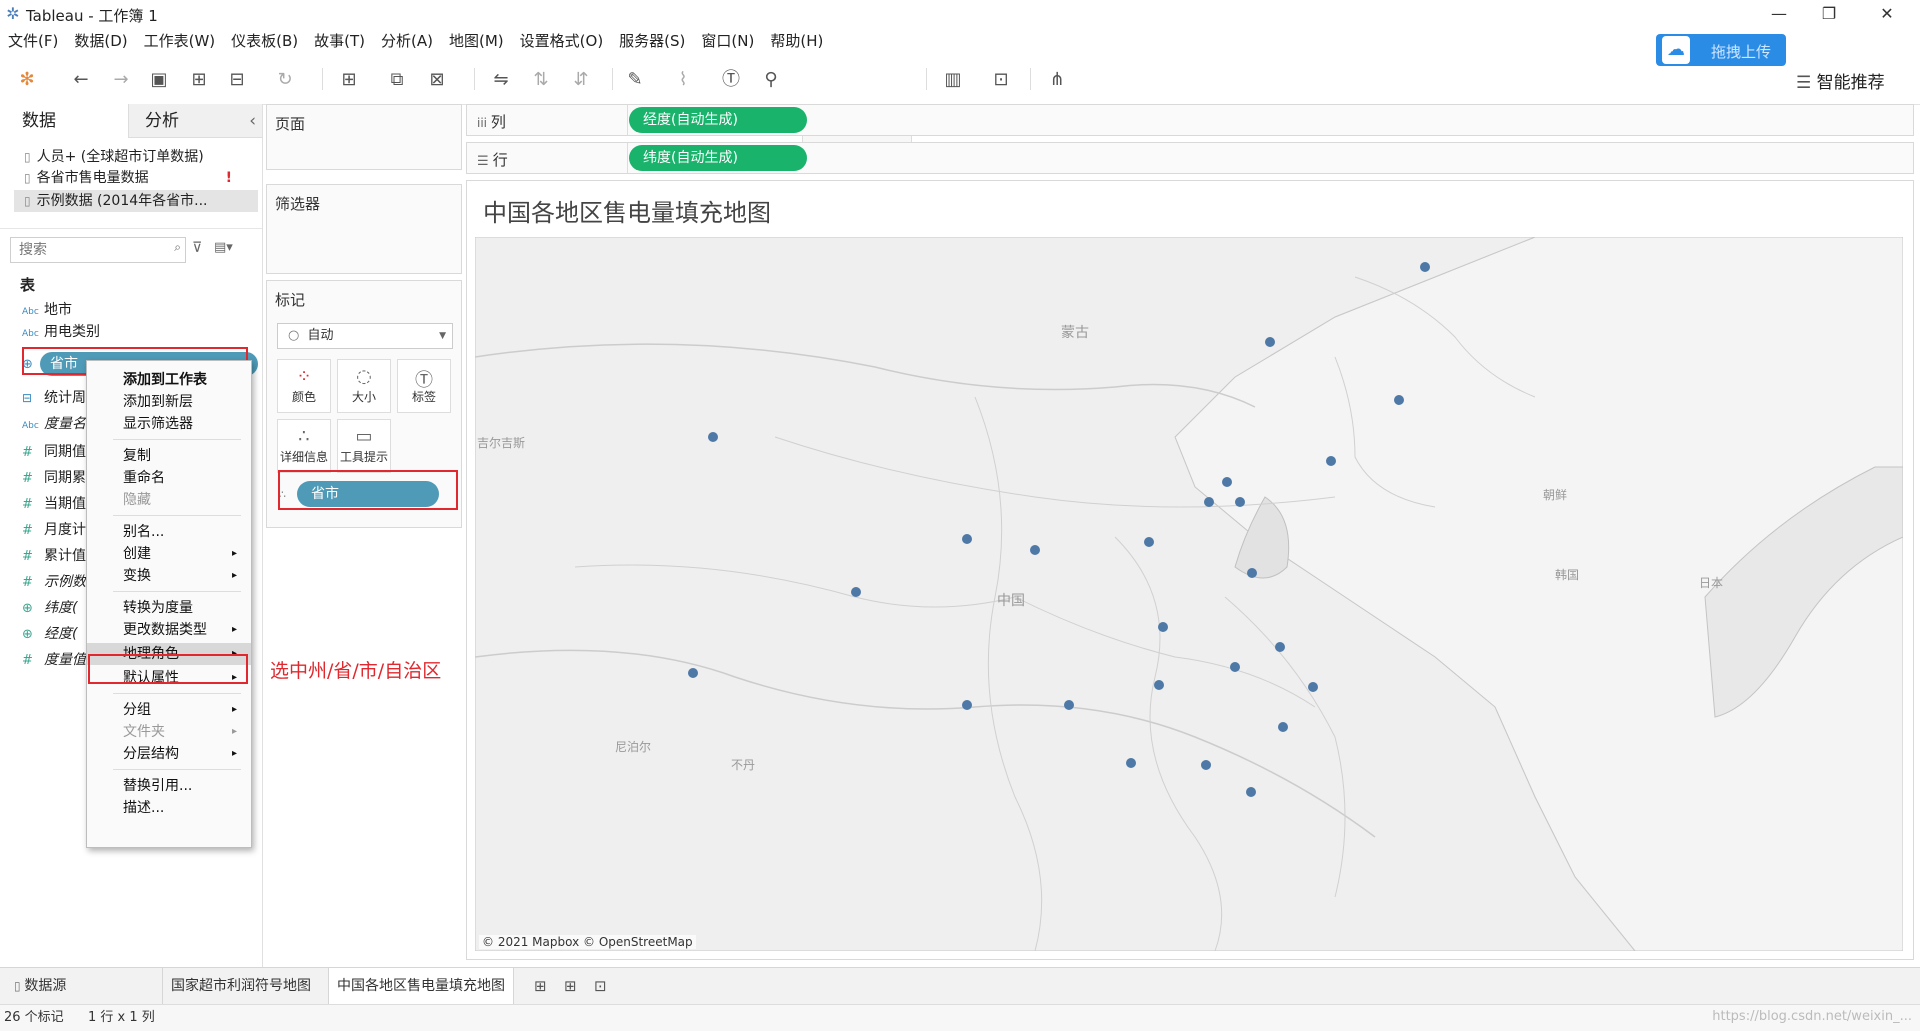 The height and width of the screenshot is (1031, 1920). Describe the element at coordinates (771, 80) in the screenshot. I see `pin-icon: ⚲` at that location.